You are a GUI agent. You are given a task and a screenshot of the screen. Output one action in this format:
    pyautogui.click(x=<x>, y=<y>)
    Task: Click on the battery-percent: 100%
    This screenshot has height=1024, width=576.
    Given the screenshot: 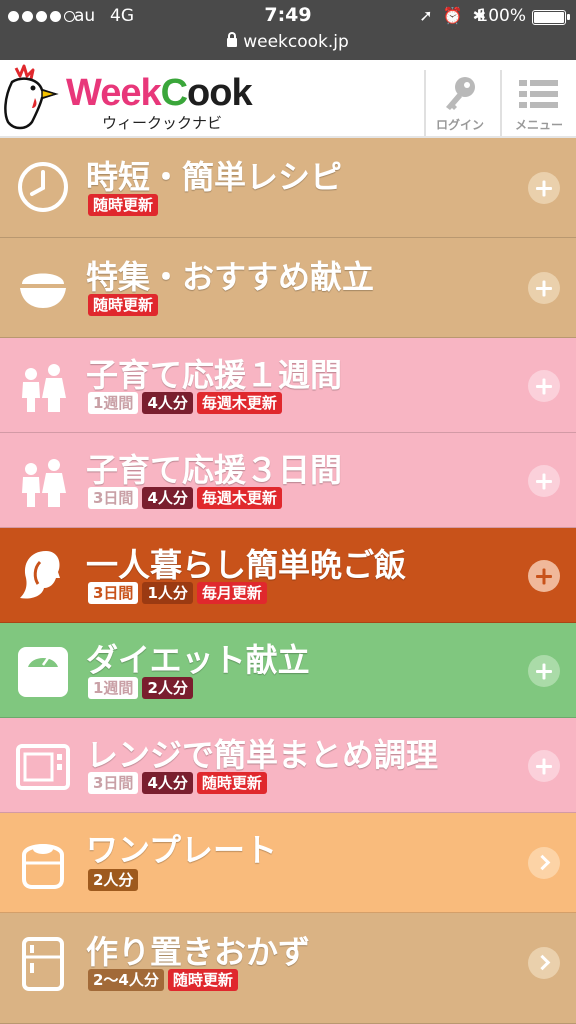 What is the action you would take?
    pyautogui.click(x=501, y=16)
    